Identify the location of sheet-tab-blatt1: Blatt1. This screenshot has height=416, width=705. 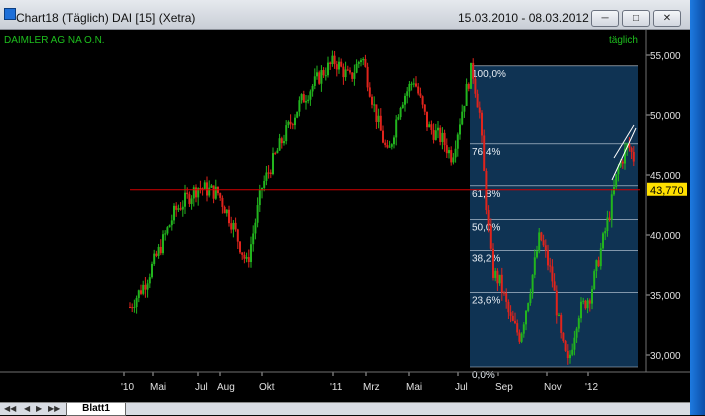
(96, 409).